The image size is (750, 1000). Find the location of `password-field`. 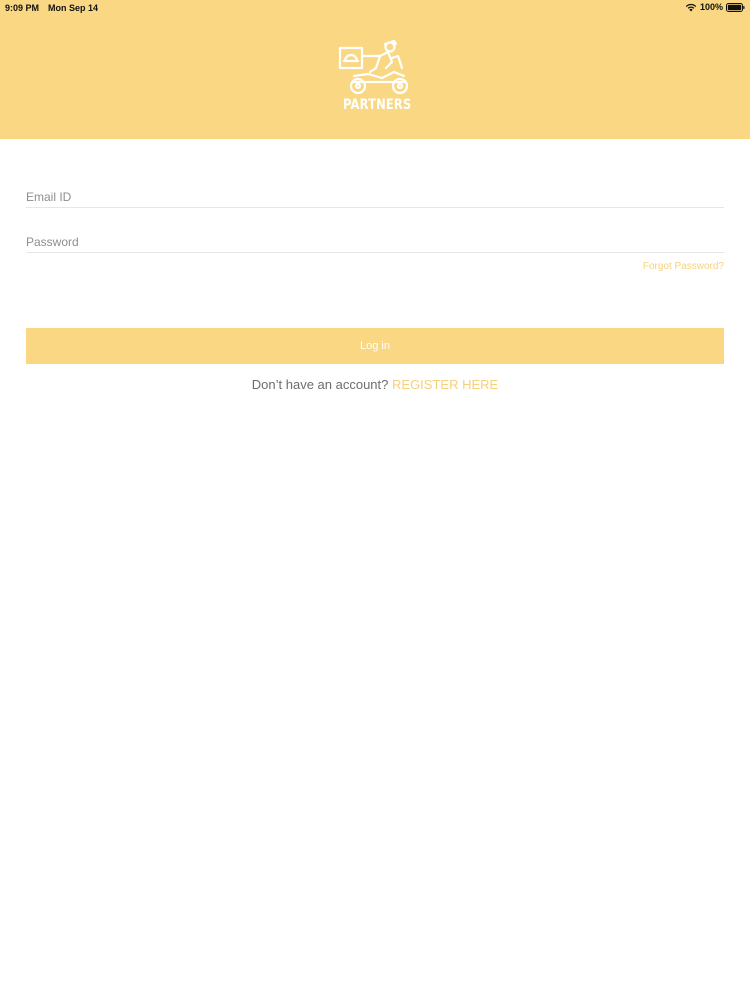

password-field is located at coordinates (375, 242).